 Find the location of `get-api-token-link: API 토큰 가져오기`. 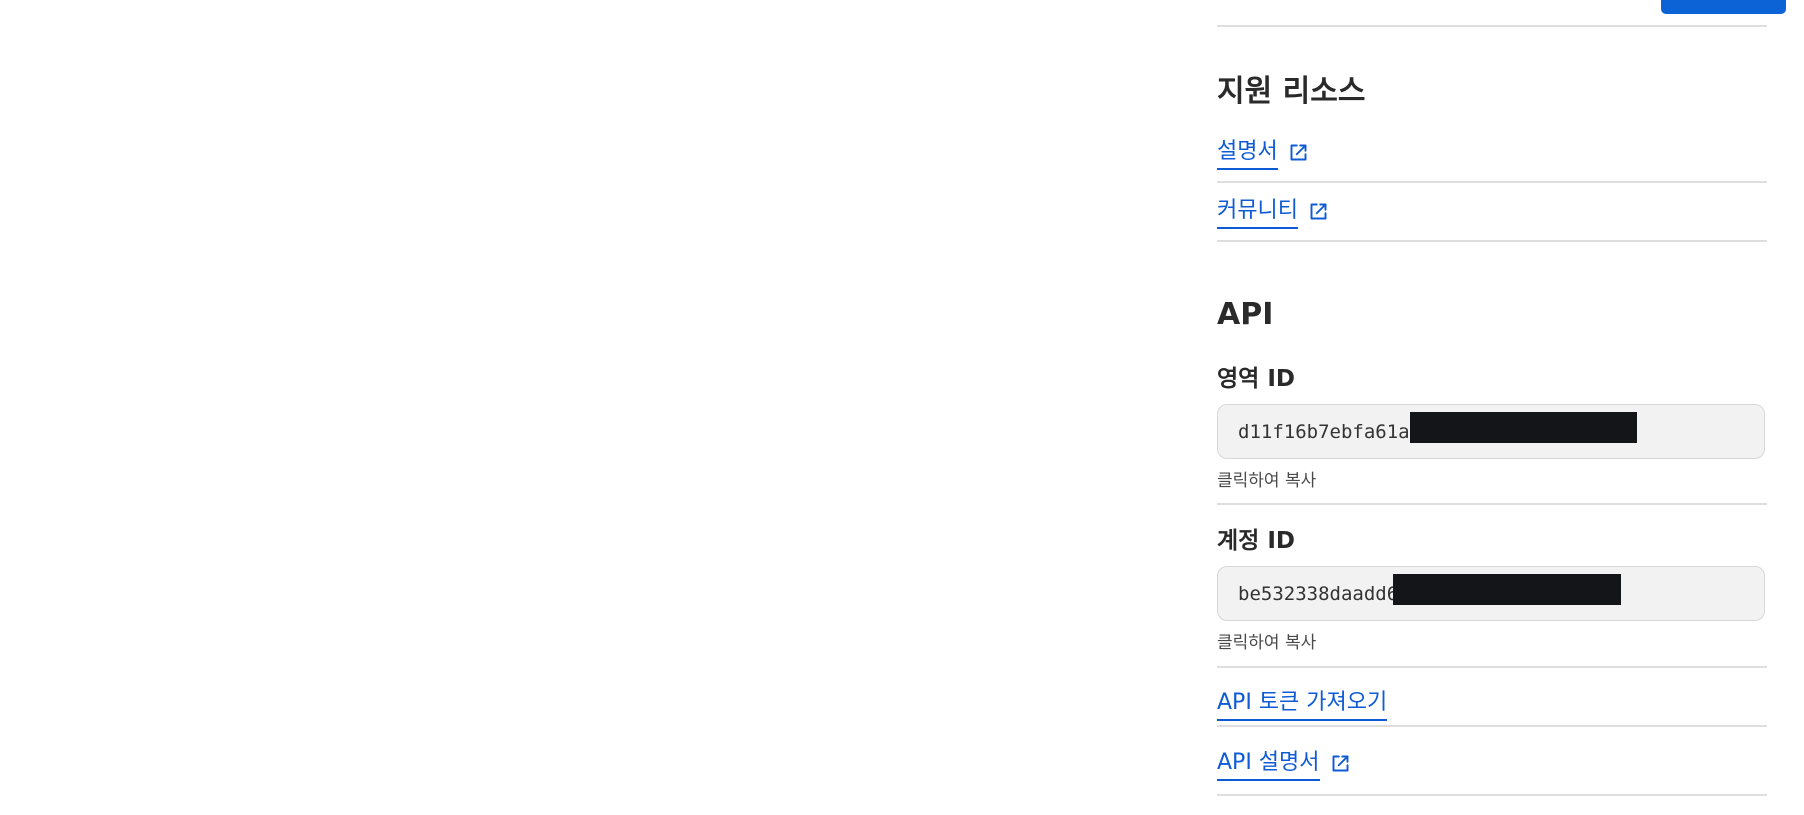

get-api-token-link: API 토큰 가져오기 is located at coordinates (1302, 705).